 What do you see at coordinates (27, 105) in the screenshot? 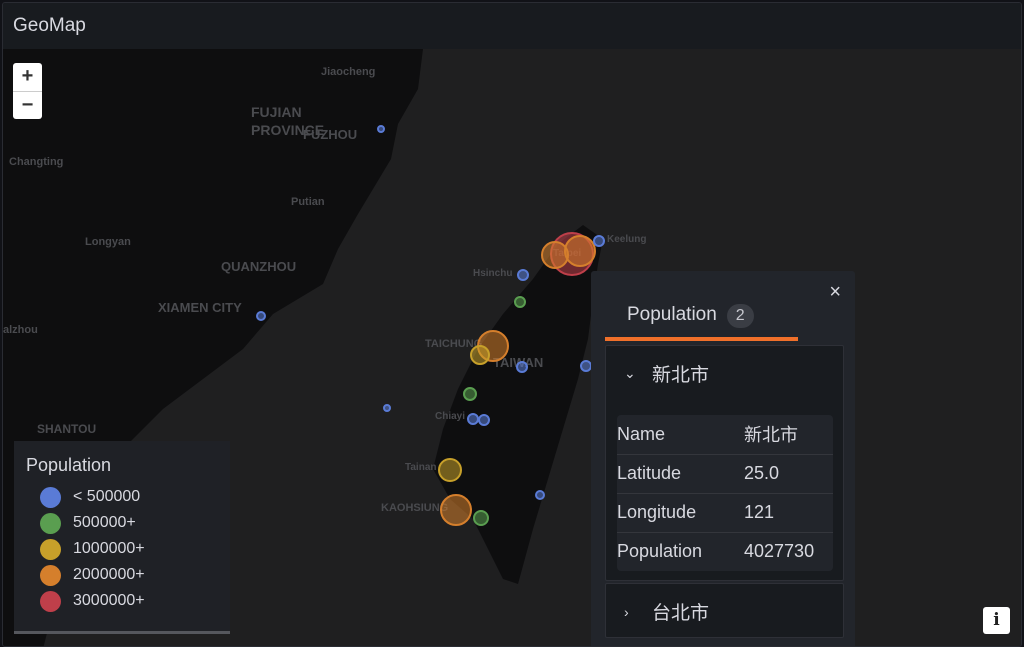
I see `zoom-out-button: −` at bounding box center [27, 105].